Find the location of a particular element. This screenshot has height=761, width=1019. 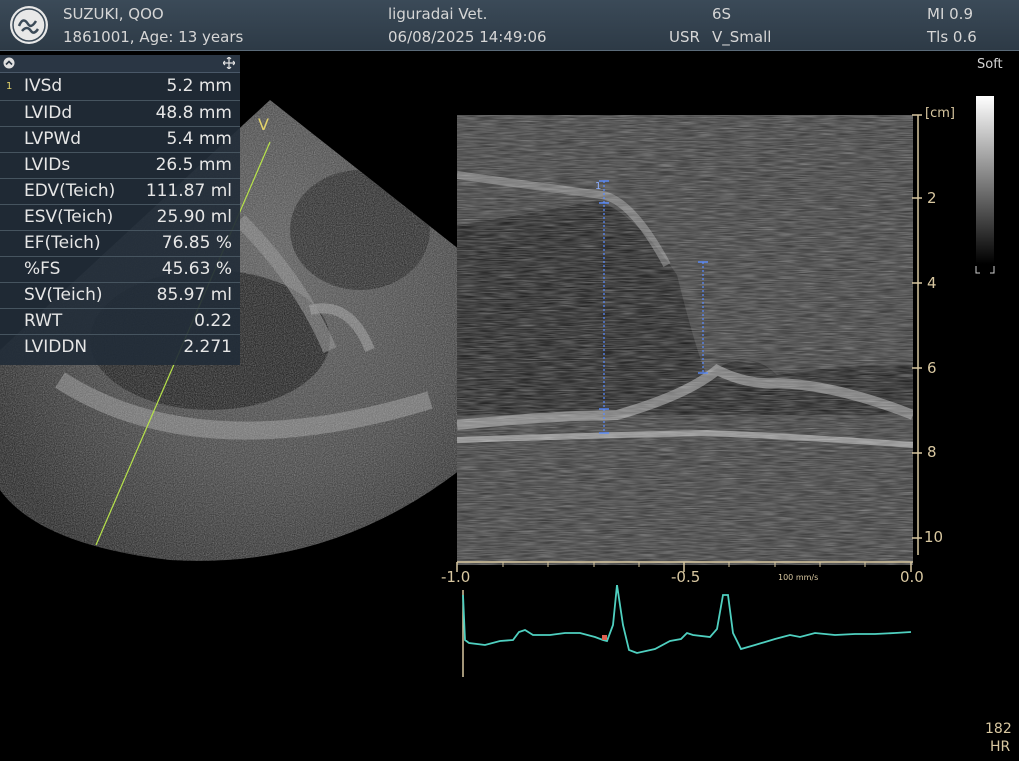

measurement-row: SV(Teich) 85.97 ml is located at coordinates (120, 295).